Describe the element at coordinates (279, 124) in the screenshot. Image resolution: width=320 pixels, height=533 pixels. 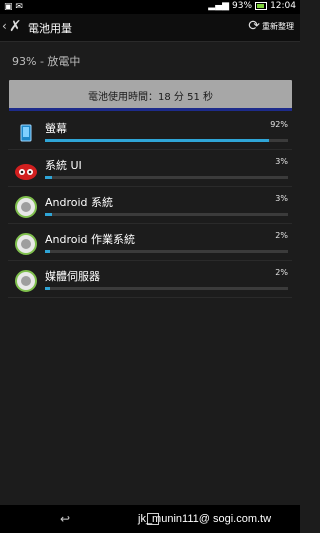
I see `item-percent: 92%` at that location.